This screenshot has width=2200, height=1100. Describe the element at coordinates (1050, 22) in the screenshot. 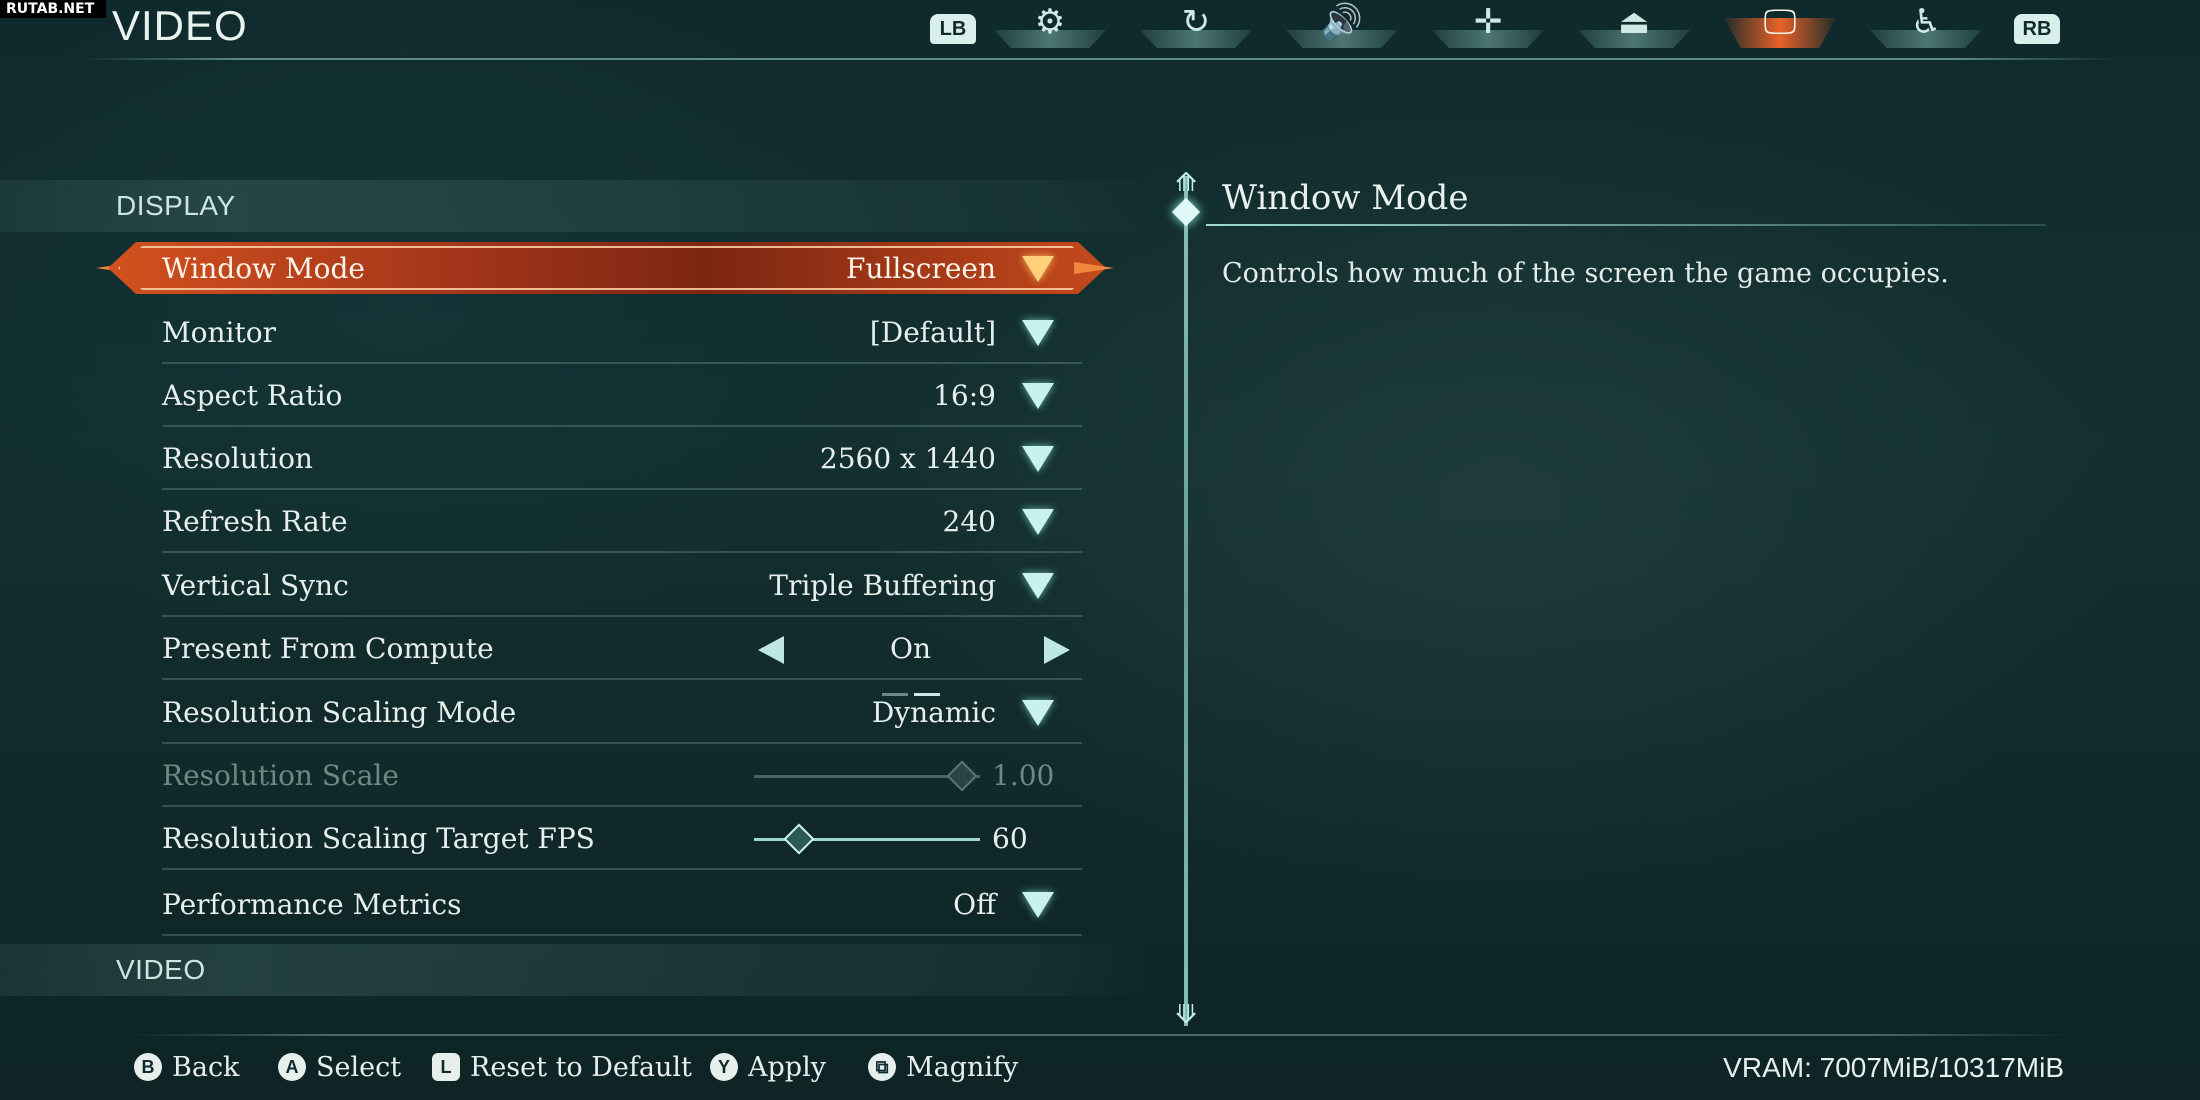

I see `gears-icon: ⚙` at that location.